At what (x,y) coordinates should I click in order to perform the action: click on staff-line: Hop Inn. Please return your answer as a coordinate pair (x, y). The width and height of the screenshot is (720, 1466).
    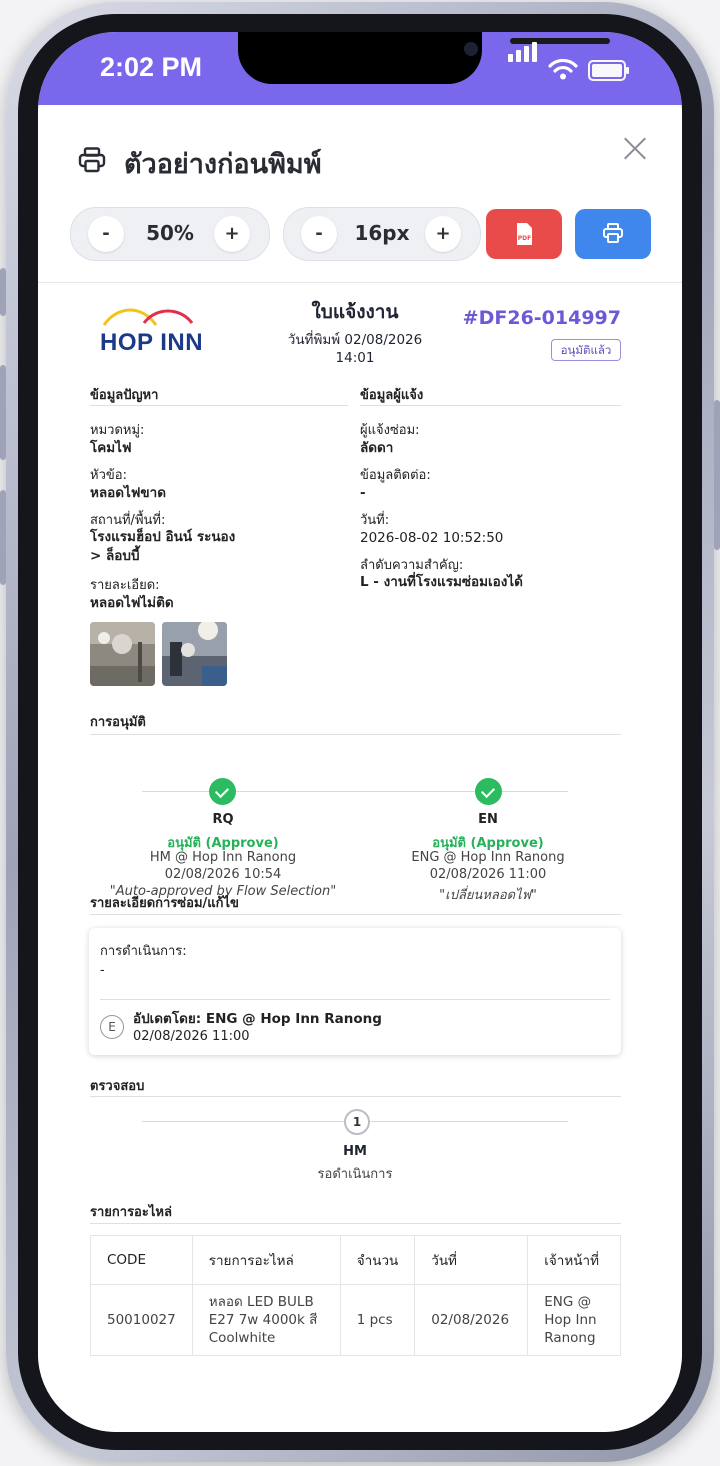
    Looking at the image, I should click on (570, 1320).